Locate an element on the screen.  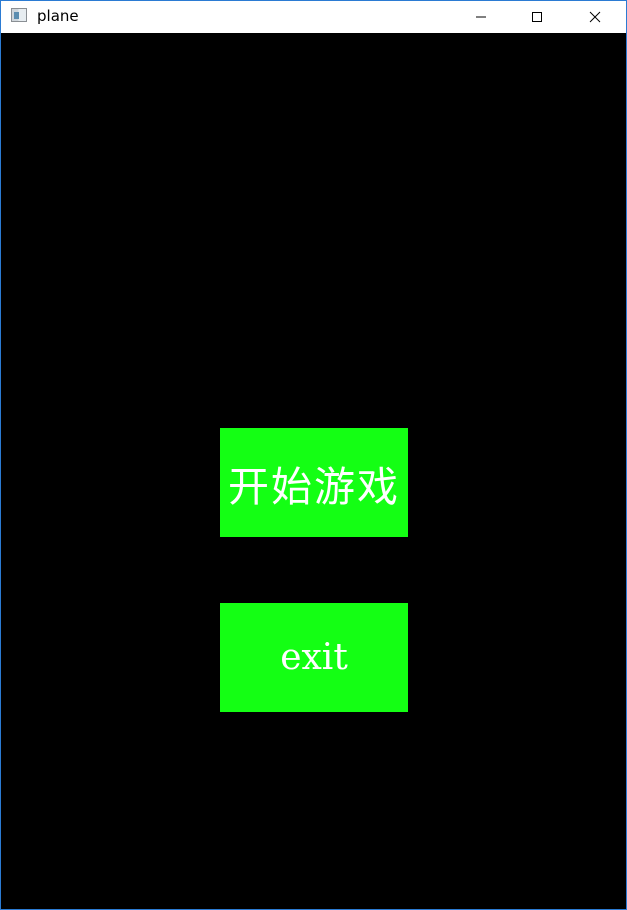
start-game-button: 开始游戏 is located at coordinates (314, 482).